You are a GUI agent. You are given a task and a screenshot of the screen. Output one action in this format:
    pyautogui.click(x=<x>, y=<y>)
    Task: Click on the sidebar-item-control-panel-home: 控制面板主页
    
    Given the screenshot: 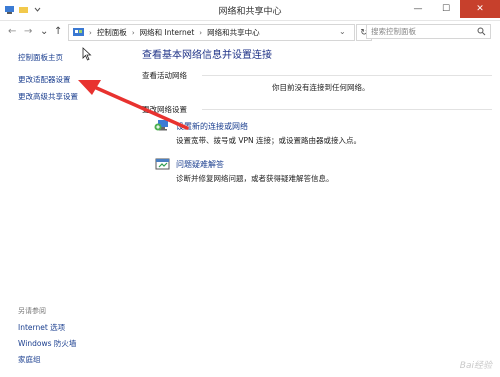 What is the action you would take?
    pyautogui.click(x=40, y=57)
    